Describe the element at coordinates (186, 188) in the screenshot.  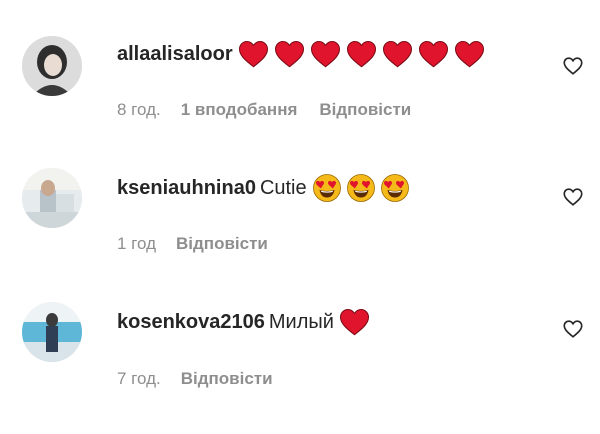
I see `comment-username: kseniauhnina0` at that location.